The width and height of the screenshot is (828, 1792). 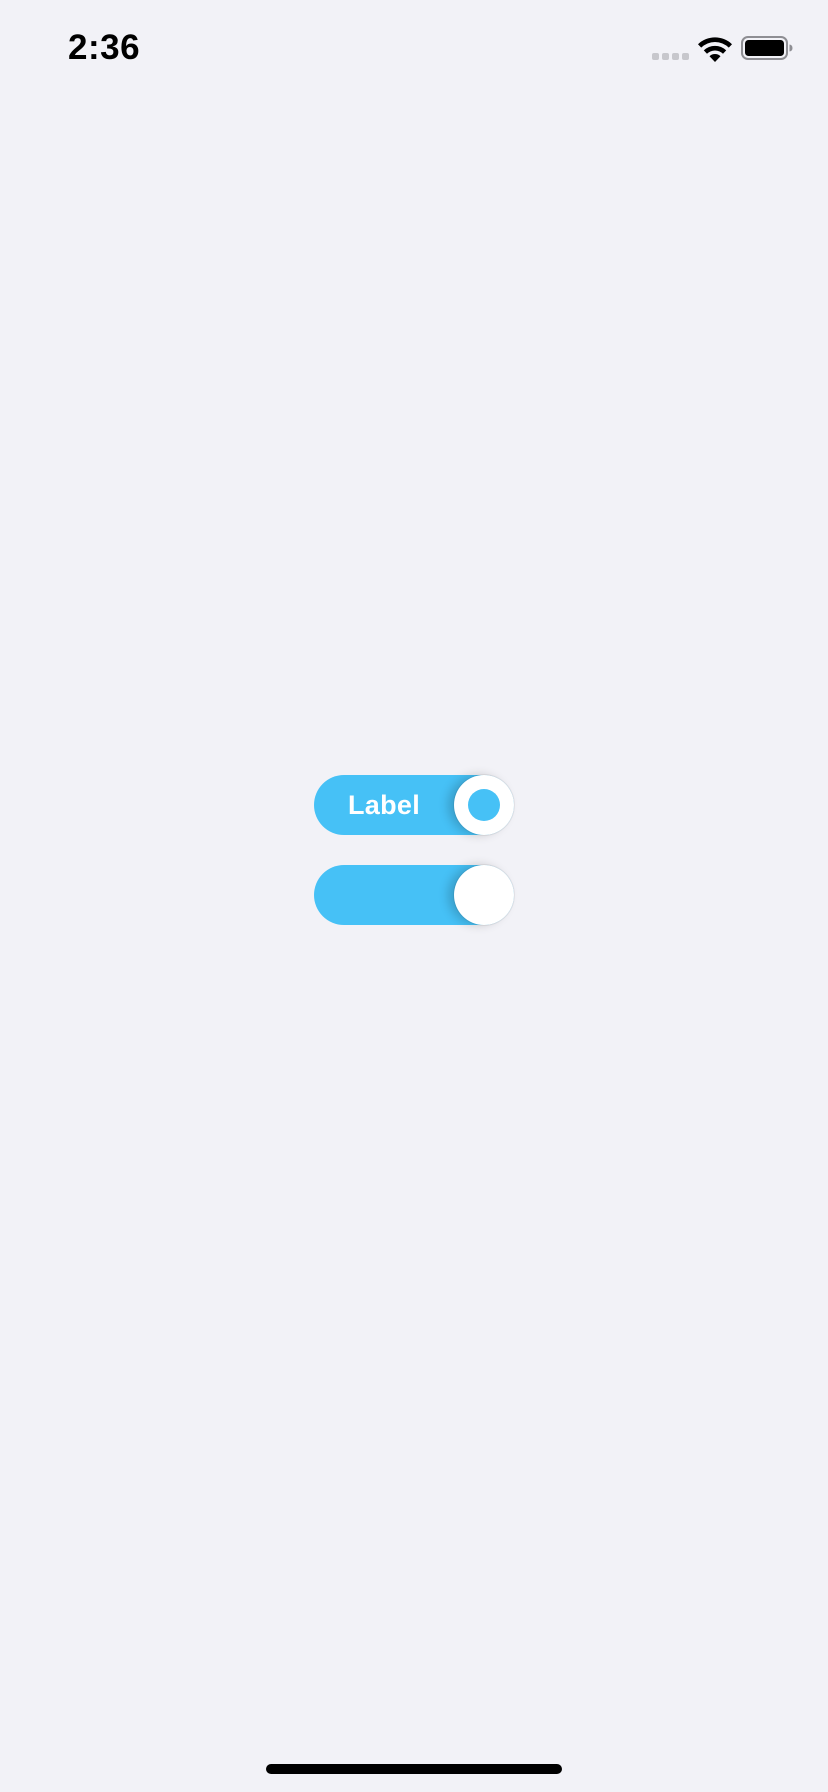 What do you see at coordinates (767, 48) in the screenshot?
I see `battery-icon` at bounding box center [767, 48].